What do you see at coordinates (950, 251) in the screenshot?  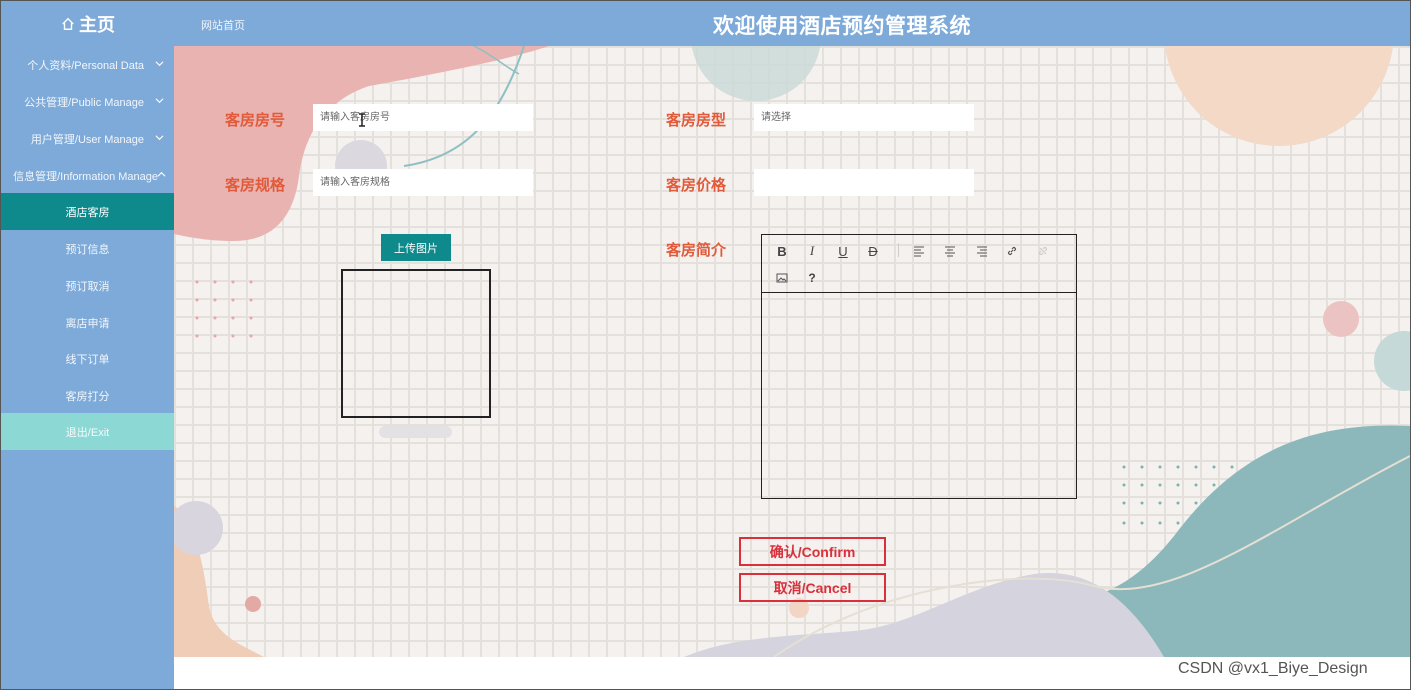 I see `align-center-icon` at bounding box center [950, 251].